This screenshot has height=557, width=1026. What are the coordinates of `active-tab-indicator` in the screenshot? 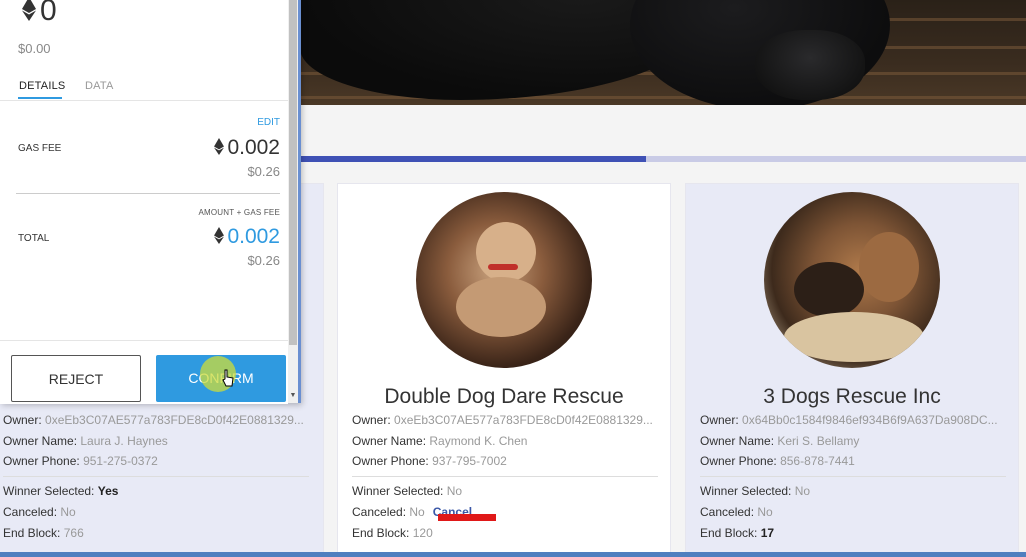 It's located at (40, 98).